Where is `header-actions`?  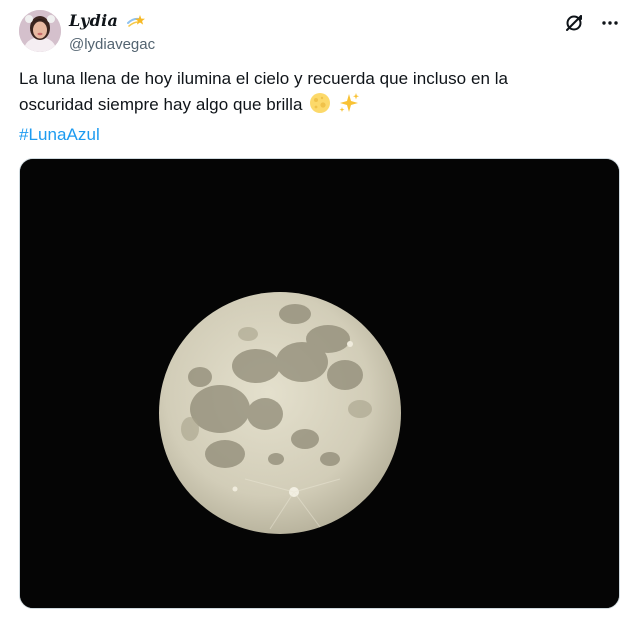
header-actions is located at coordinates (592, 23).